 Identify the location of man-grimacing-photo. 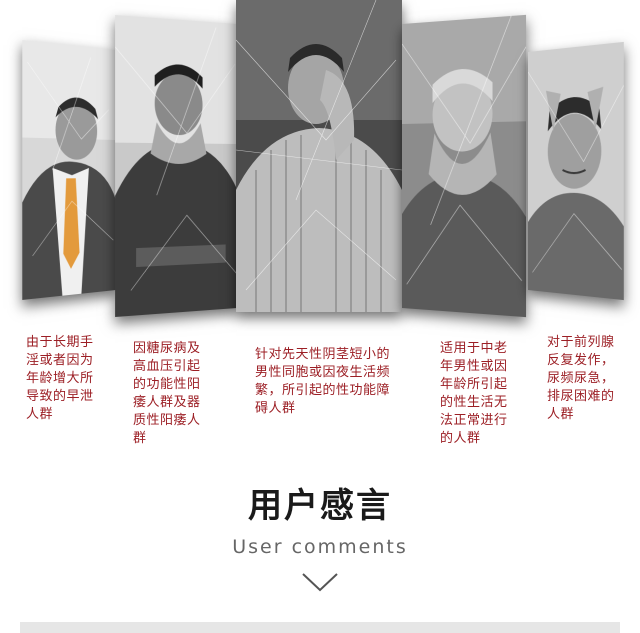
(576, 171).